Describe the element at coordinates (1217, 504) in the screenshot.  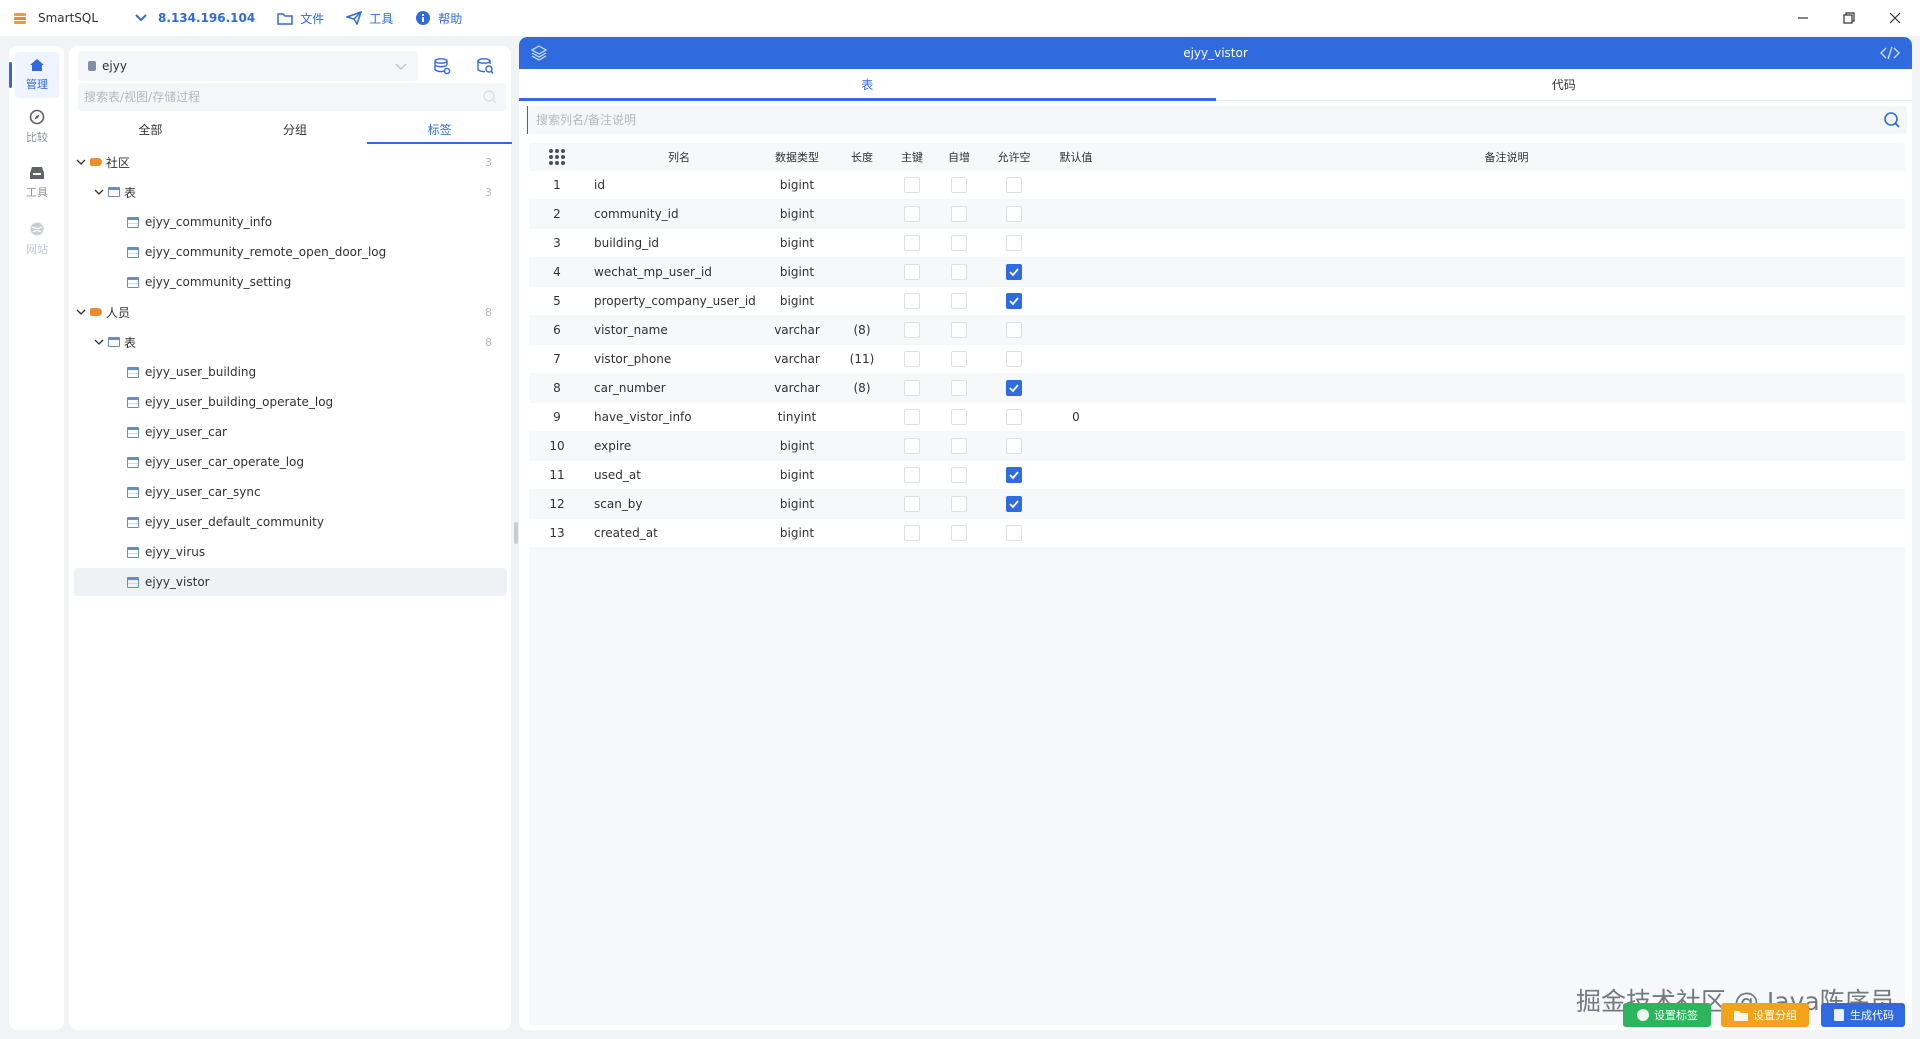
I see `table-row: 12 scan_by bigint` at that location.